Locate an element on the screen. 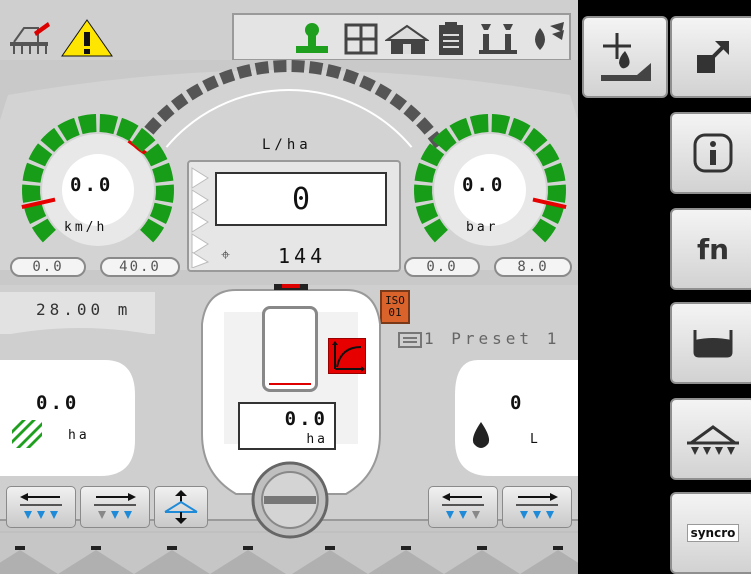 This screenshot has height=574, width=751. boom-sections-softkey is located at coordinates (710, 439).